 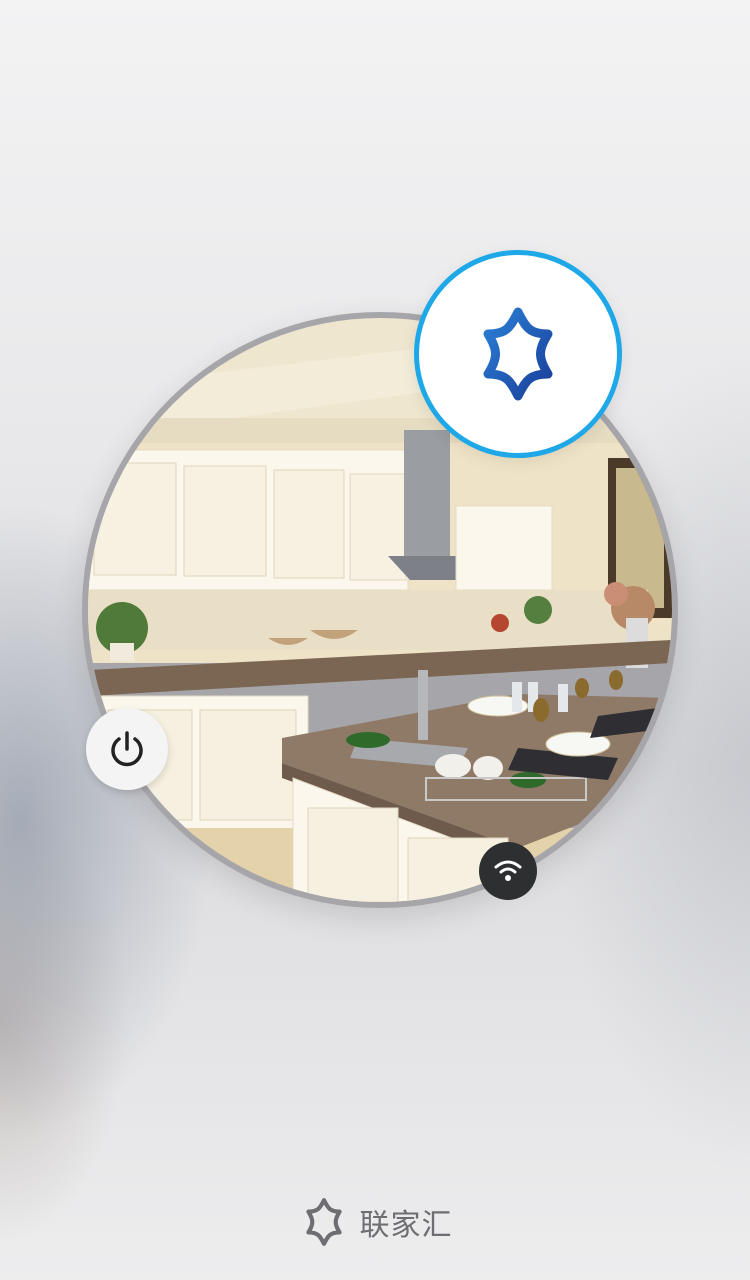 I want to click on wifi-icon, so click(x=508, y=870).